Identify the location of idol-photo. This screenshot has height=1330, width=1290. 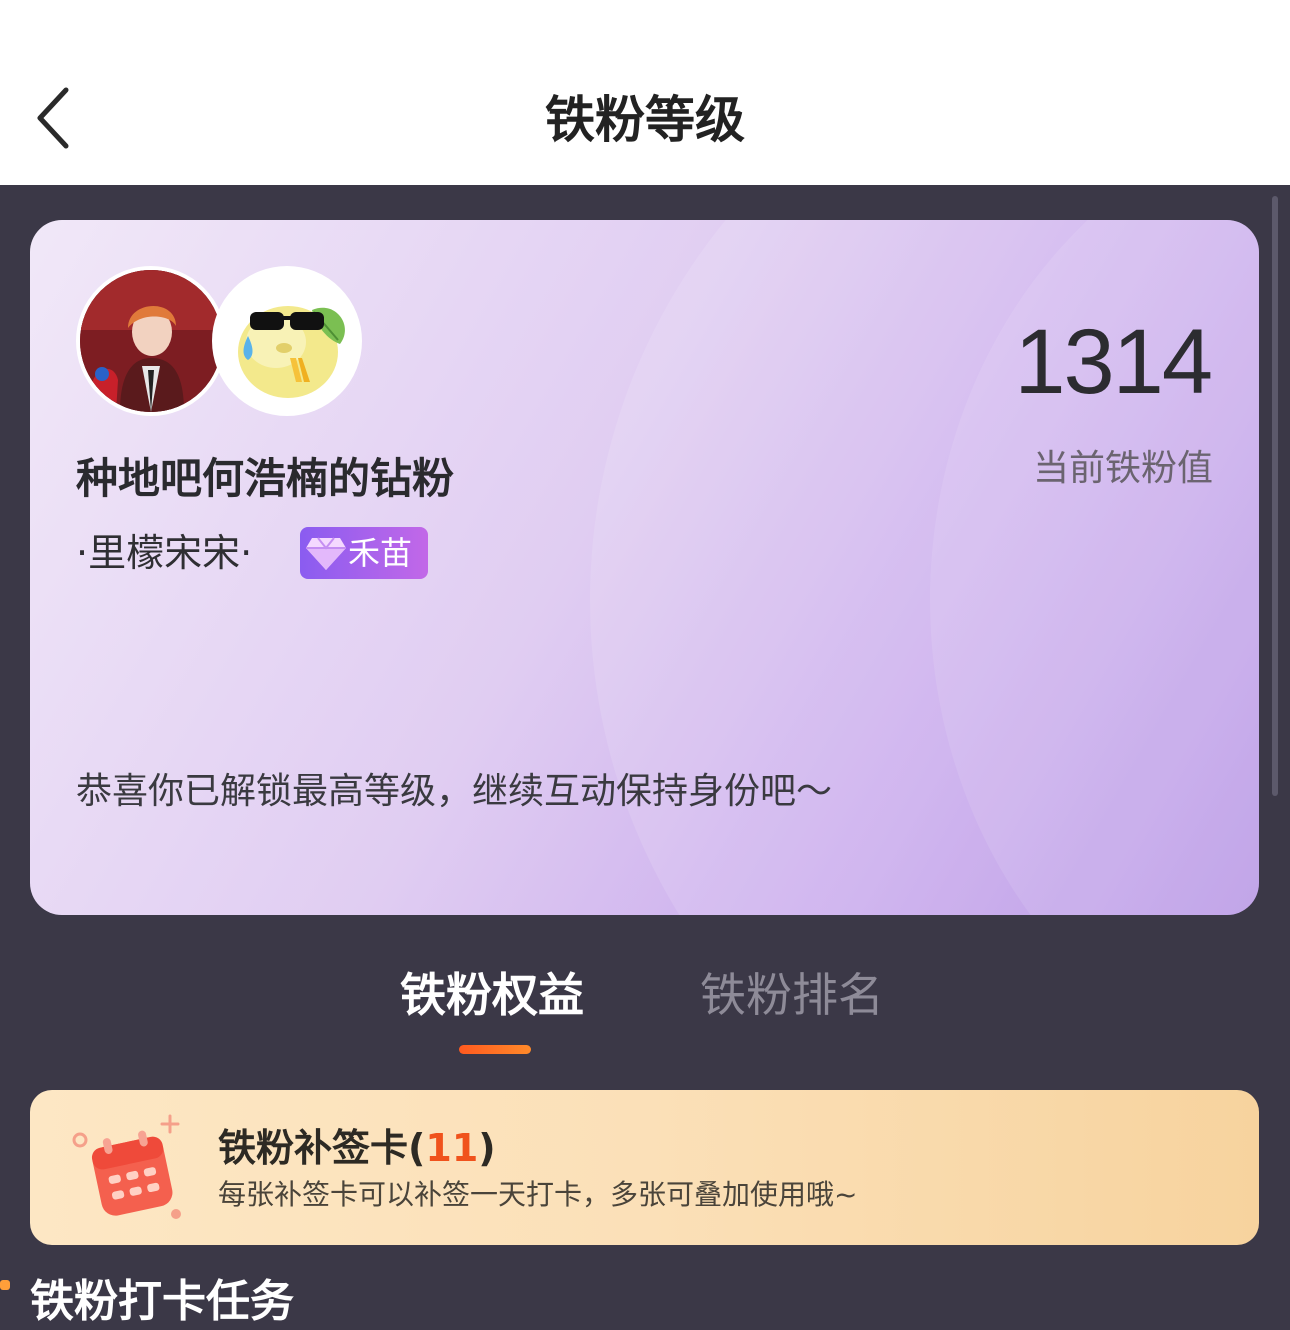
(151, 341).